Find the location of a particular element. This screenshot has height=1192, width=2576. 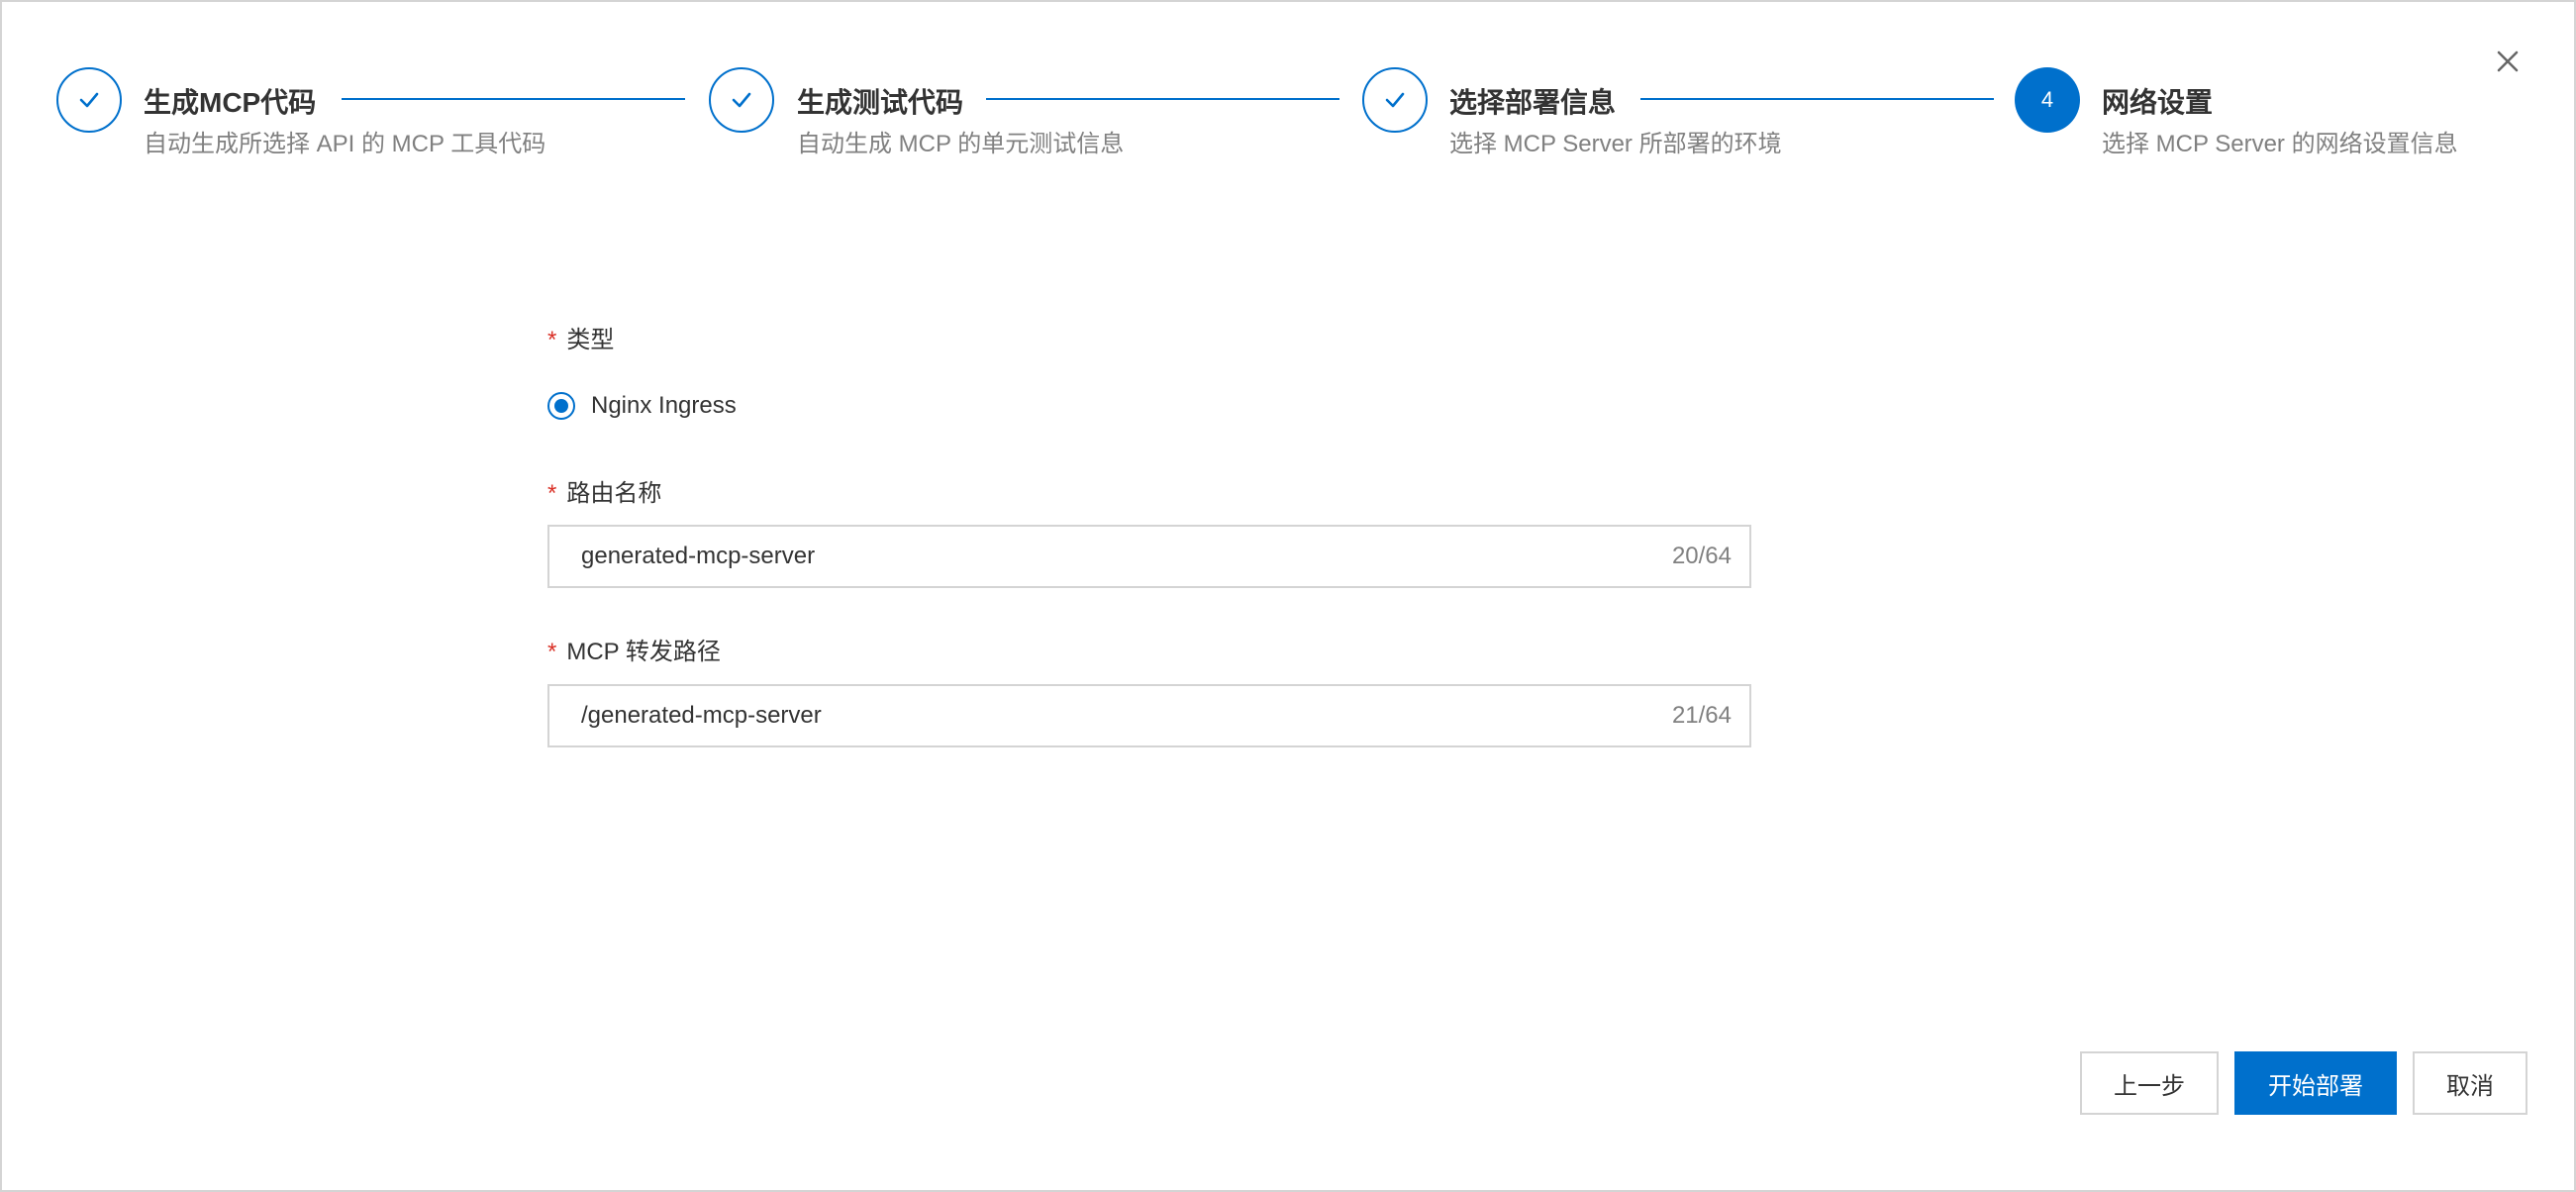

type-label: * 类型 is located at coordinates (580, 340).